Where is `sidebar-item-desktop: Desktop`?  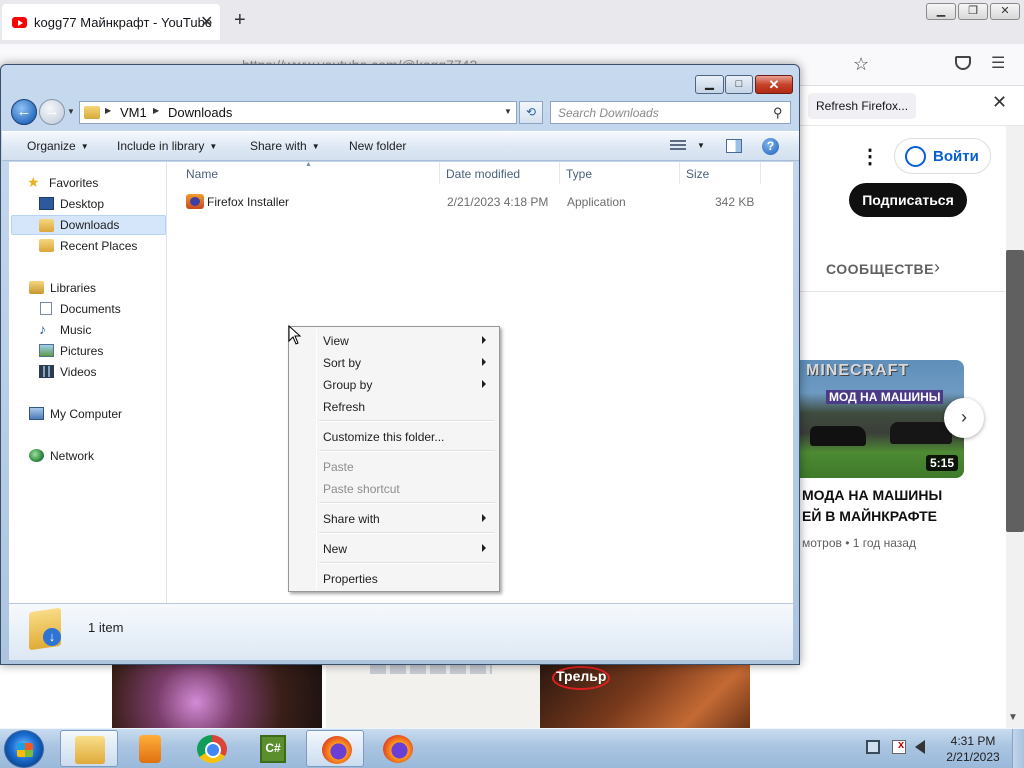 sidebar-item-desktop: Desktop is located at coordinates (89, 204).